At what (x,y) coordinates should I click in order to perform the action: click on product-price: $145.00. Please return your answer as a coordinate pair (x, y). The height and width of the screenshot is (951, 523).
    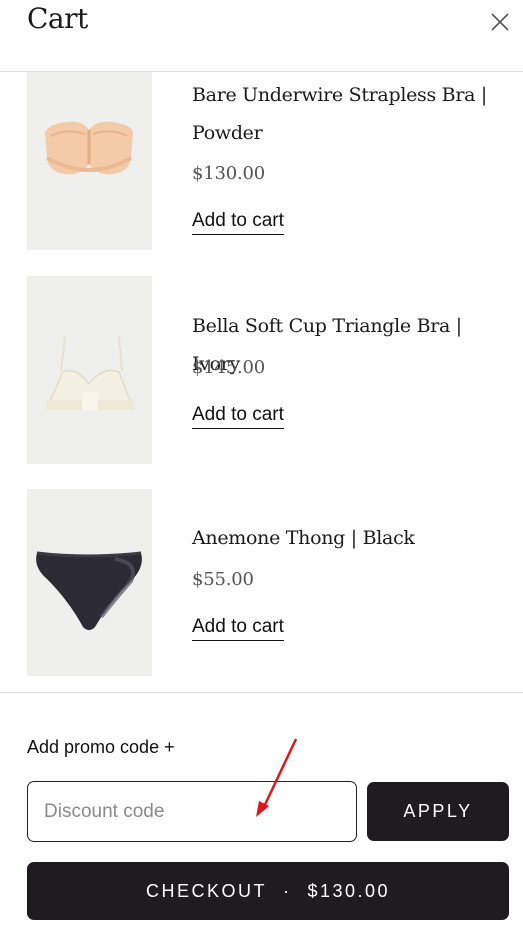
    Looking at the image, I should click on (229, 367).